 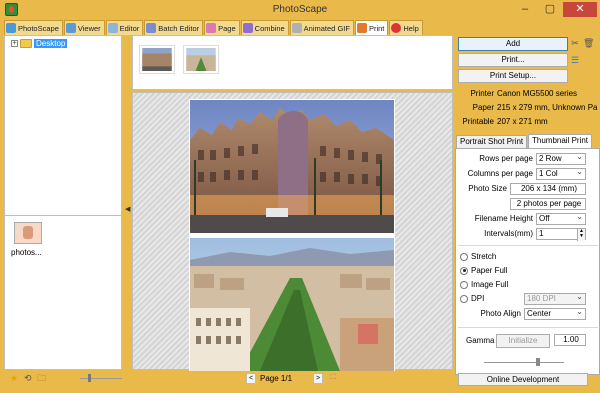 I want to click on initialize-button: Initialize, so click(x=523, y=341).